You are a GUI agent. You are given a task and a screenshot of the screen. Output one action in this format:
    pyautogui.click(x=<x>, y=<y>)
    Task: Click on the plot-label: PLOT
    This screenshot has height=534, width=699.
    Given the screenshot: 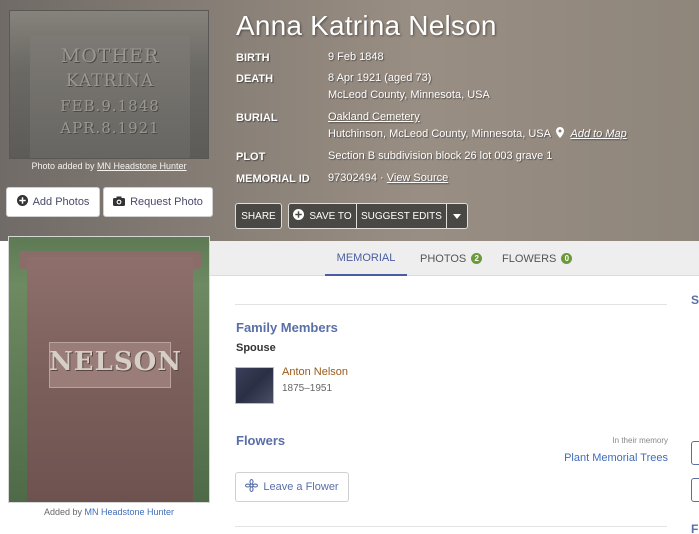 What is the action you would take?
    pyautogui.click(x=251, y=157)
    